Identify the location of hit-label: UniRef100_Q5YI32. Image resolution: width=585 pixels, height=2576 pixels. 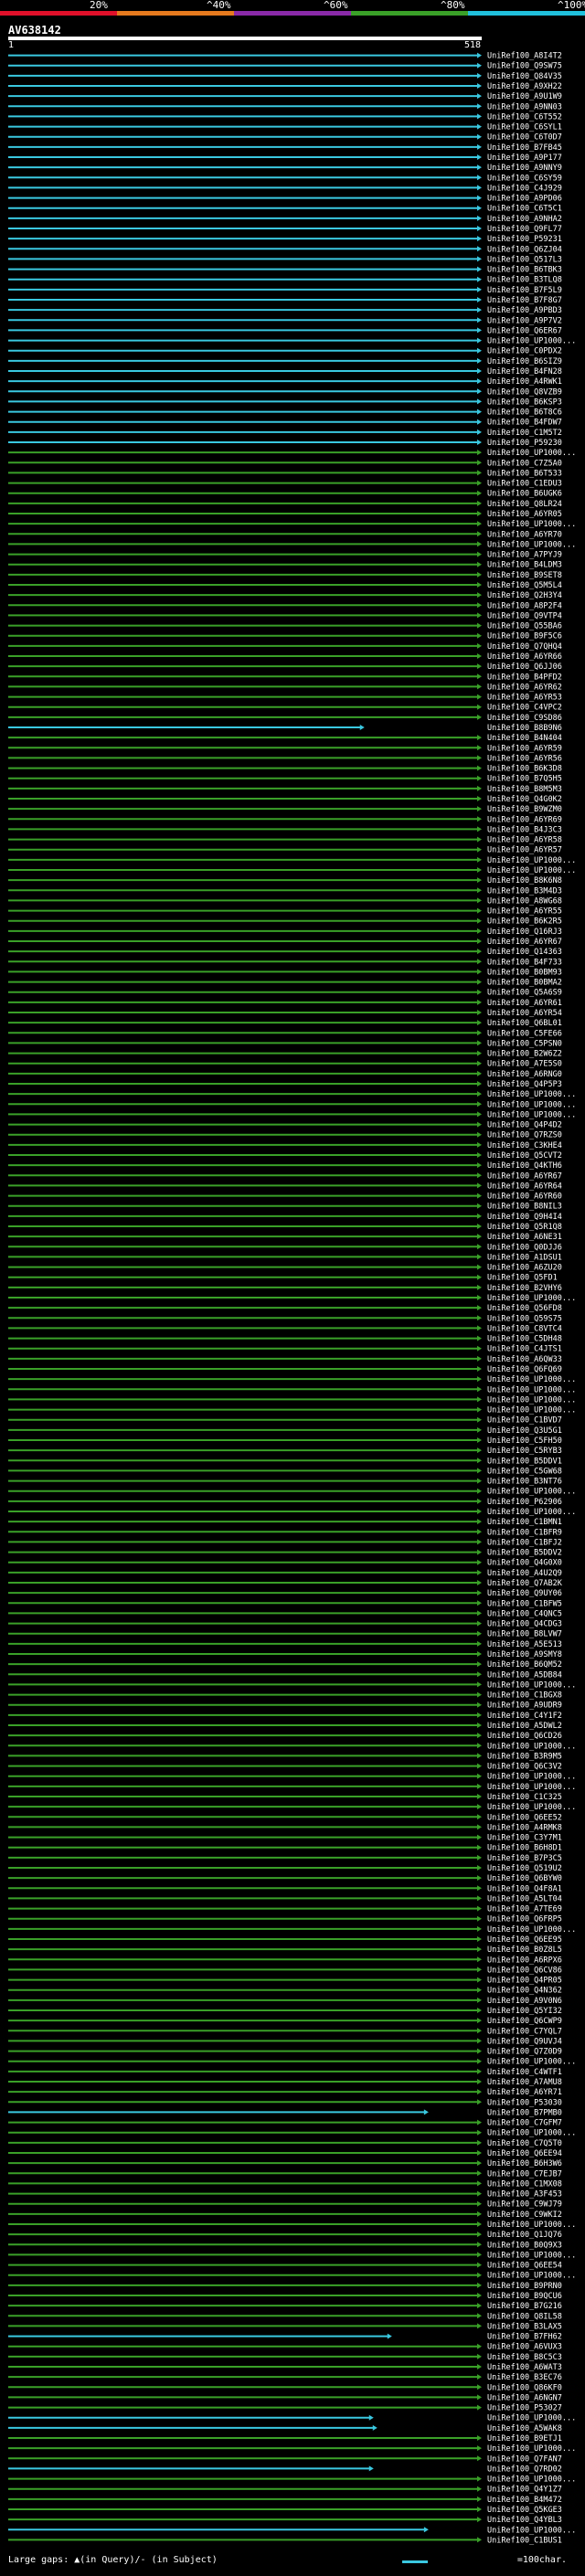
(524, 2011).